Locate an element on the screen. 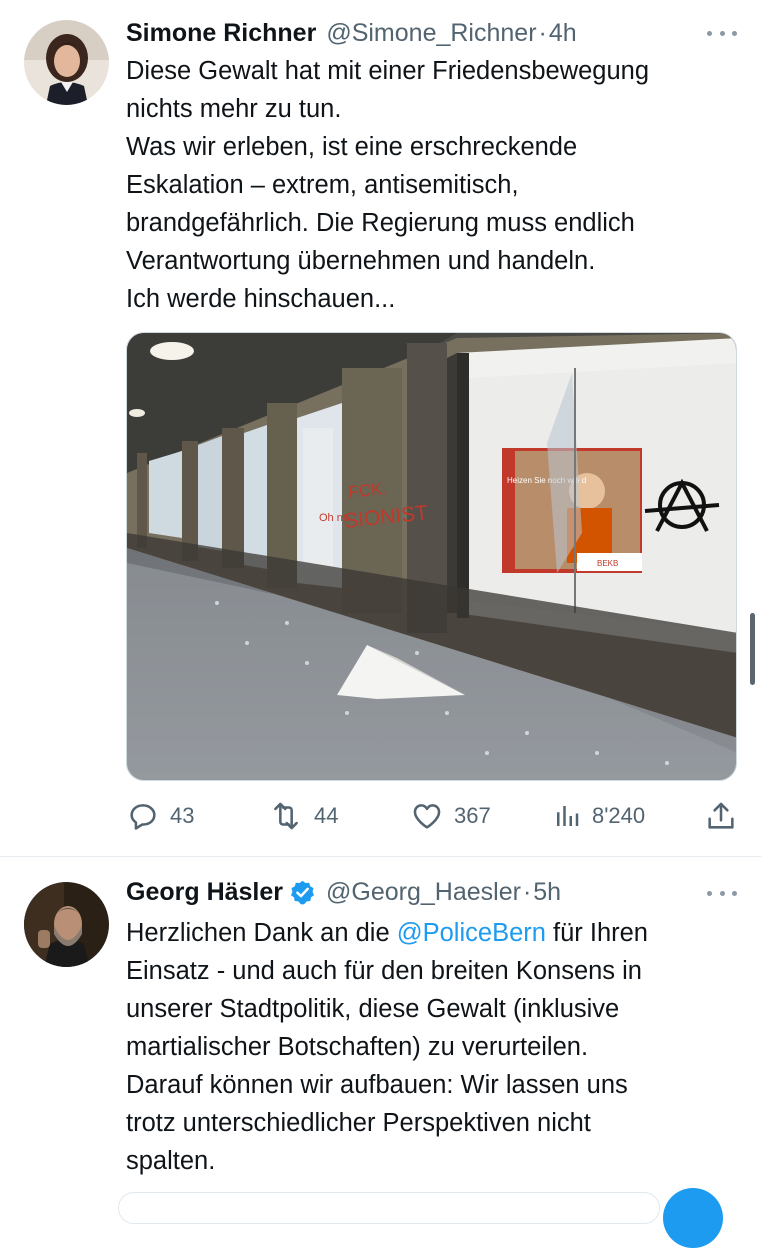 The width and height of the screenshot is (761, 1248). text-line: nichts mehr zu tun. is located at coordinates (234, 109).